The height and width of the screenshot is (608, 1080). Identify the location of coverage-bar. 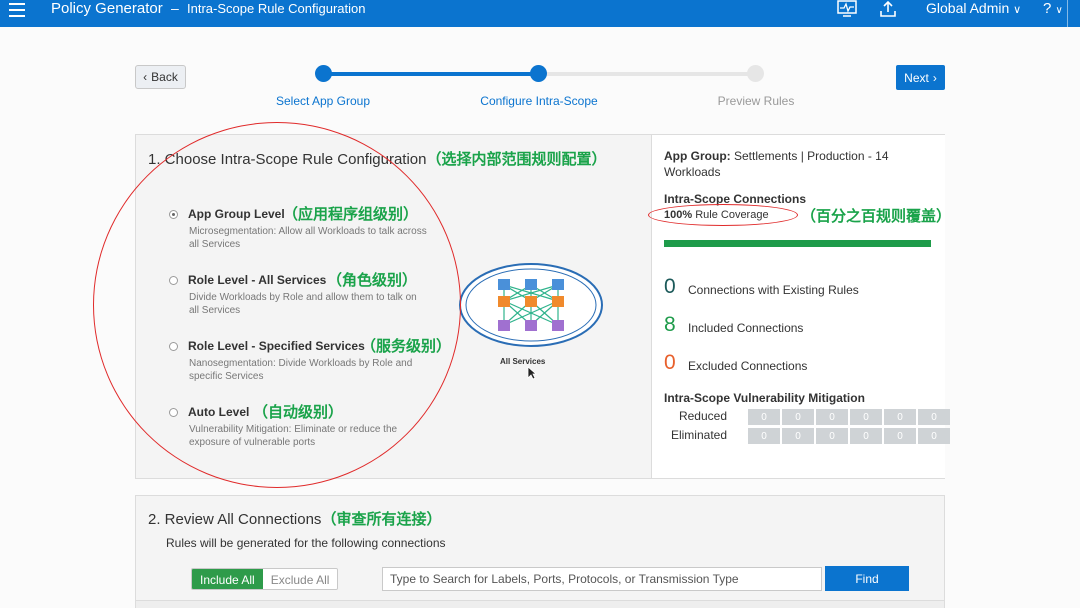
(797, 243).